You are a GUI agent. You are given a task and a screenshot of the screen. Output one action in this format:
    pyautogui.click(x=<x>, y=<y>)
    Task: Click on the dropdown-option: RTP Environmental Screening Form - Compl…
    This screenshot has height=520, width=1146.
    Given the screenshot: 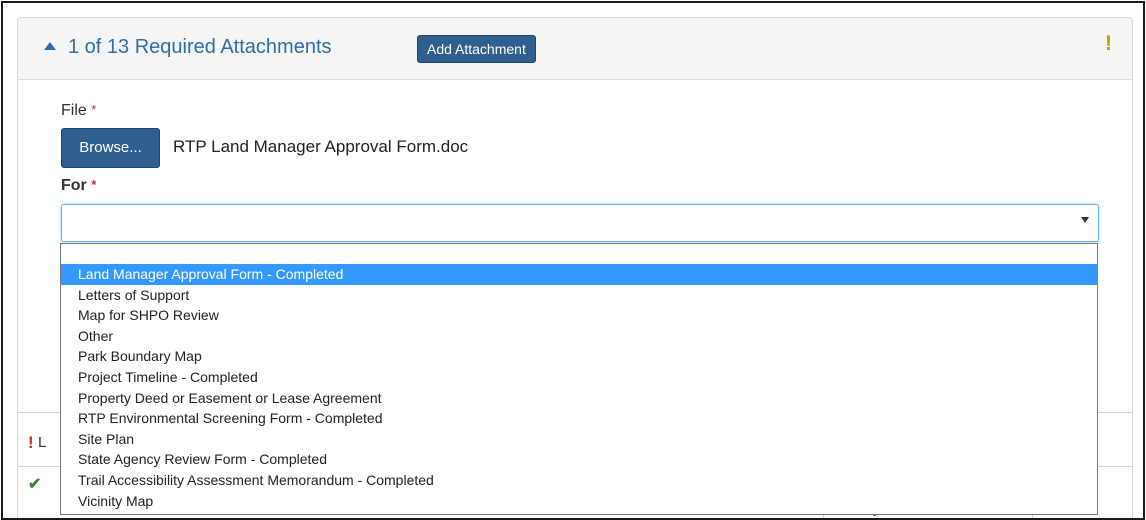 What is the action you would take?
    pyautogui.click(x=579, y=418)
    